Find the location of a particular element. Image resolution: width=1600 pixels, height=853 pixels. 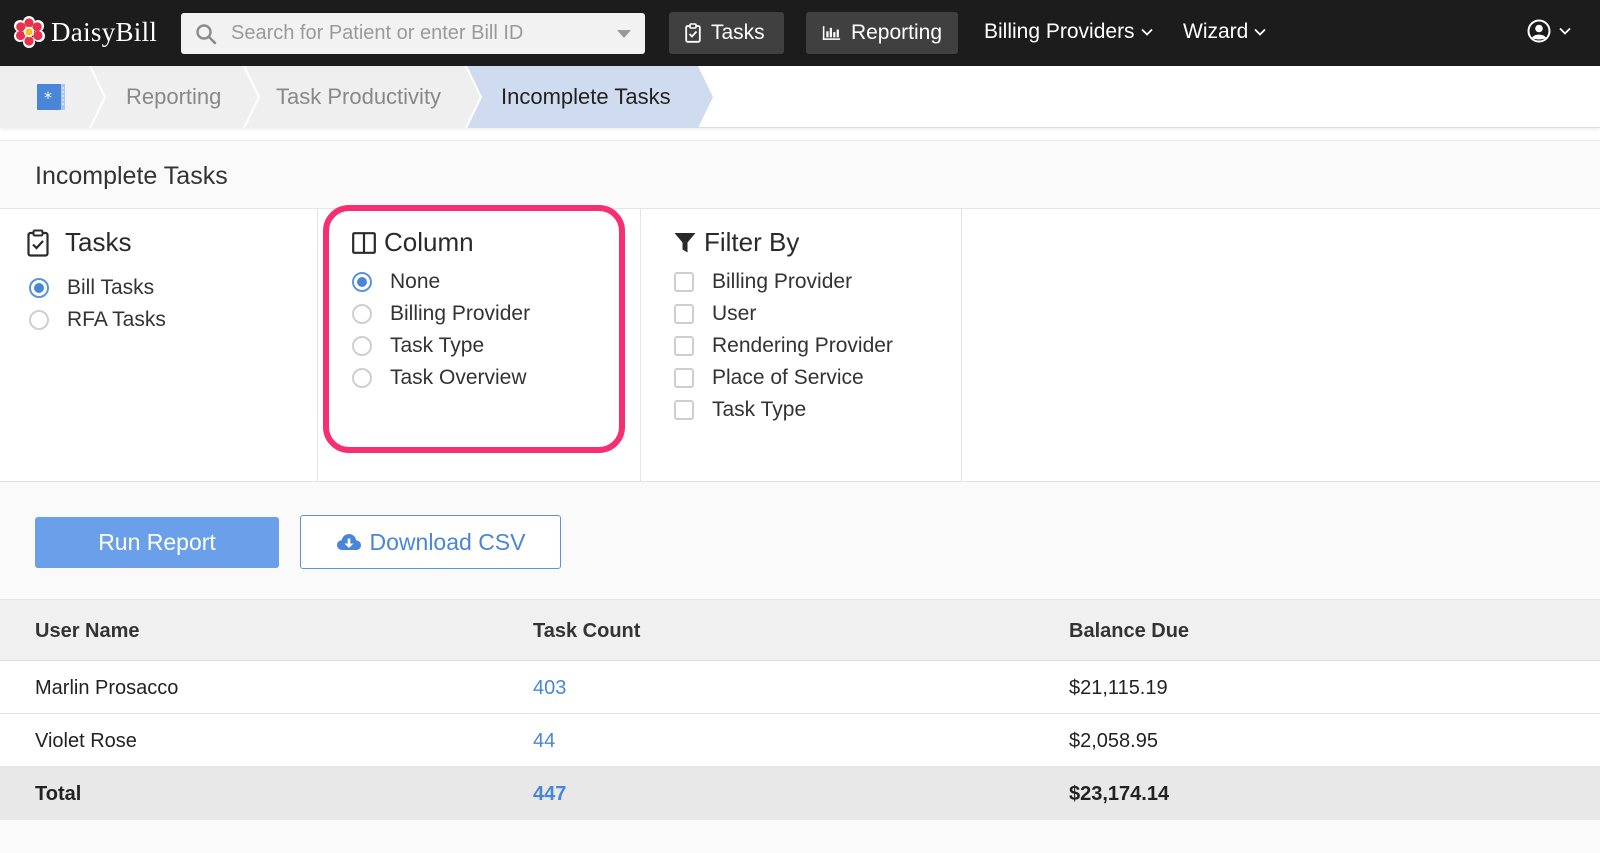

cell-user-name: Marlin Prosacco is located at coordinates (107, 688).